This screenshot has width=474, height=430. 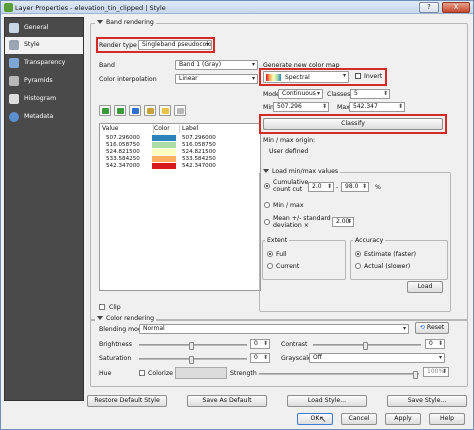 I want to click on max-label: Max, so click(x=343, y=107).